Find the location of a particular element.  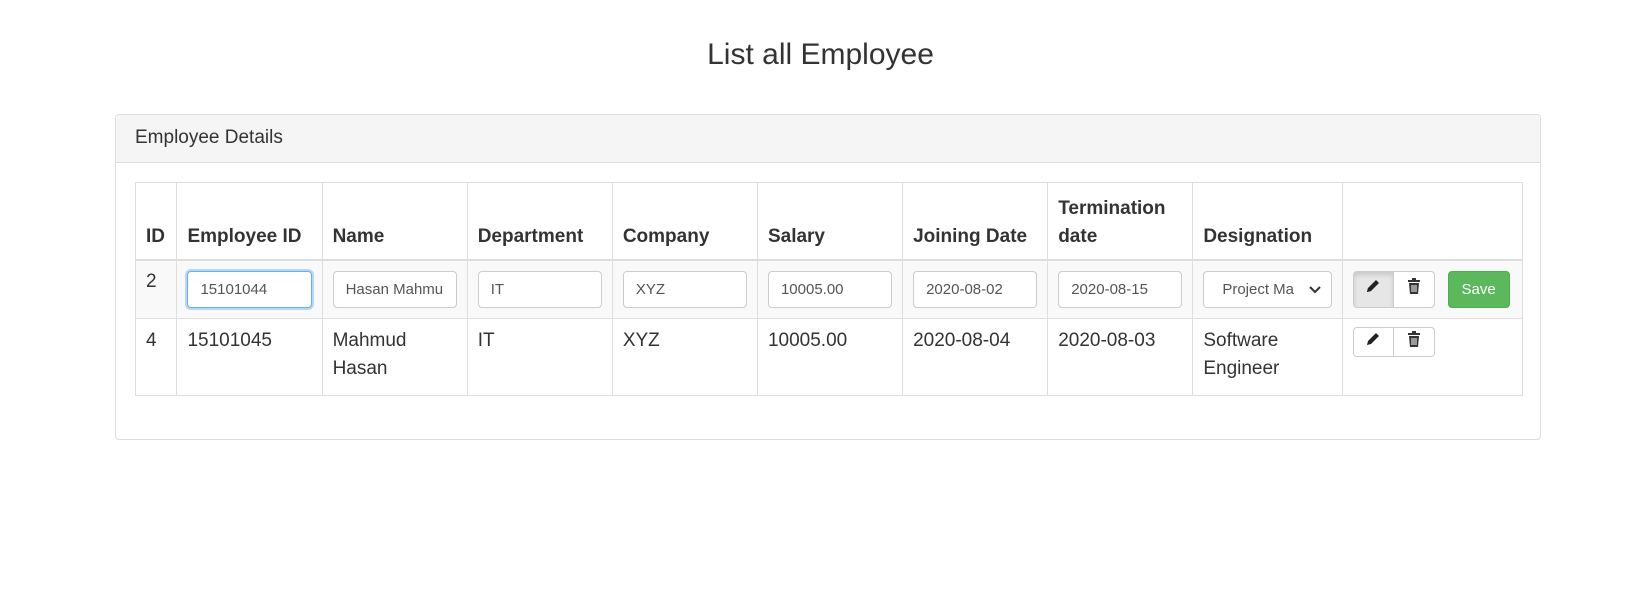

cell-department is located at coordinates (539, 289).